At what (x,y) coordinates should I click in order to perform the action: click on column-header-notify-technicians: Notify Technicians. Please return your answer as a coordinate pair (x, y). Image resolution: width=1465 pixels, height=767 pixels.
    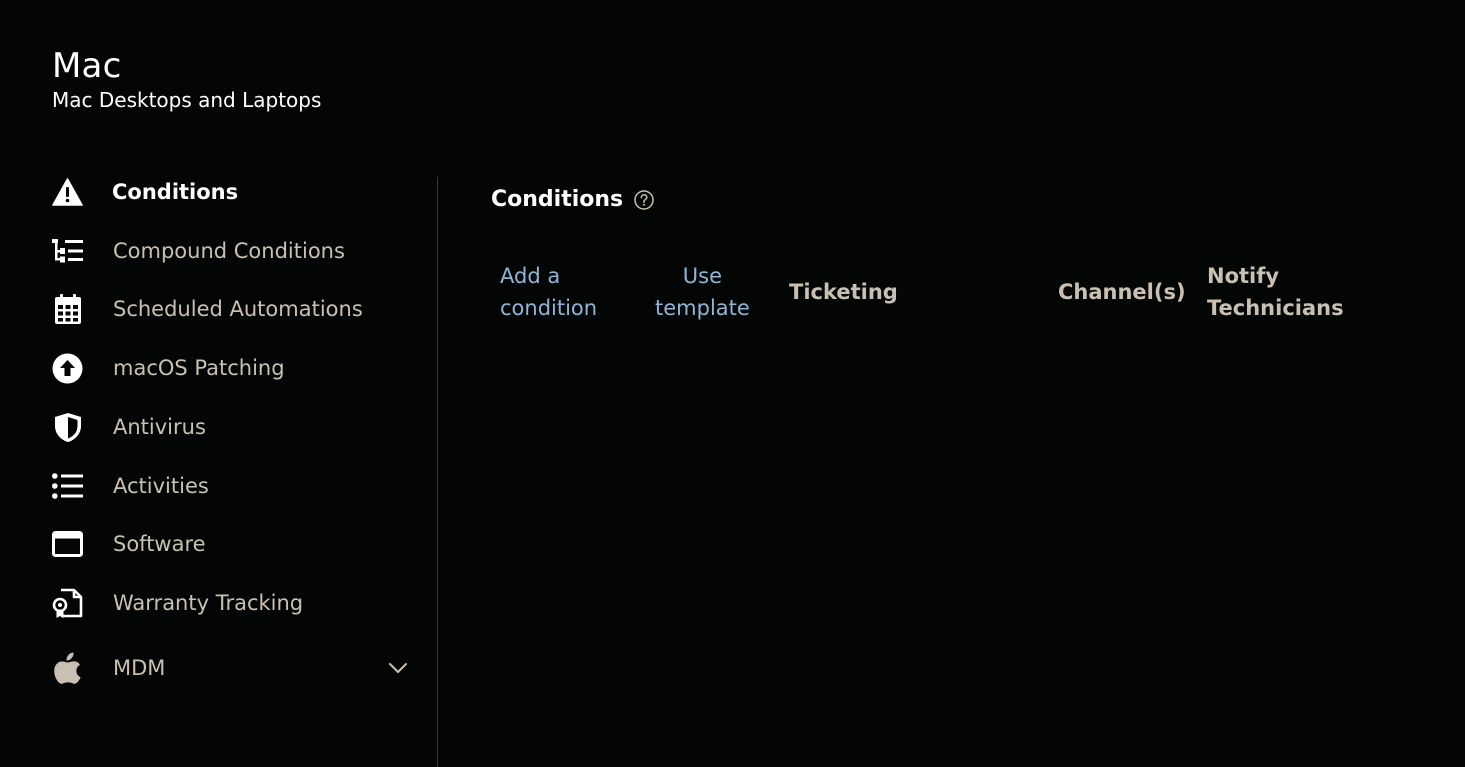
    Looking at the image, I should click on (1275, 292).